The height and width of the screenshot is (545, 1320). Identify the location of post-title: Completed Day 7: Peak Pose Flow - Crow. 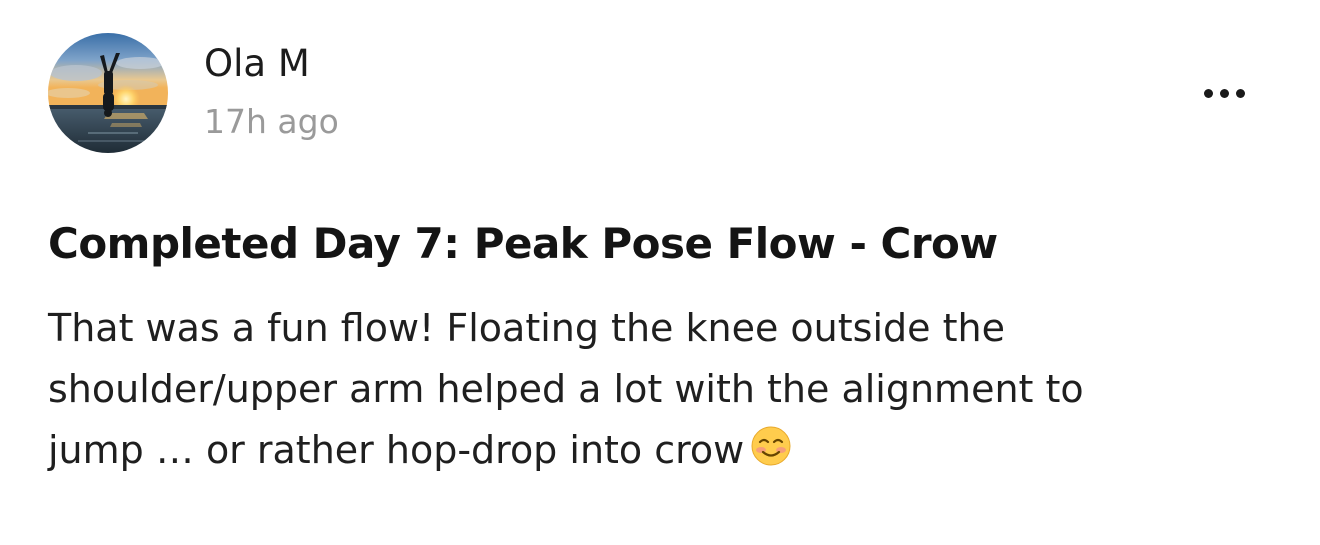
(523, 243).